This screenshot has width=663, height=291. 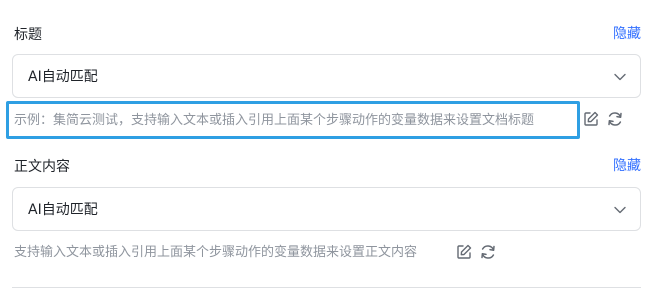 I want to click on body-input-placeholder: 支持输入文本或插入引用上面某个步骤动作的变量数据来设置正文内容, so click(x=216, y=252).